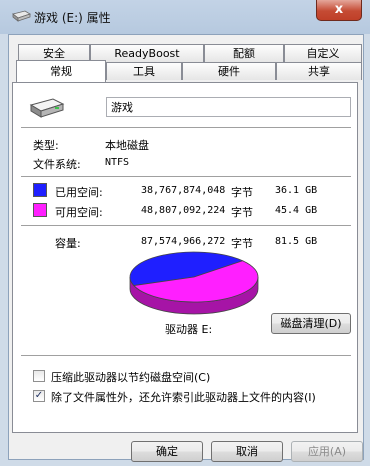 The image size is (370, 466). What do you see at coordinates (242, 212) in the screenshot?
I see `free-space-unit: 字节` at bounding box center [242, 212].